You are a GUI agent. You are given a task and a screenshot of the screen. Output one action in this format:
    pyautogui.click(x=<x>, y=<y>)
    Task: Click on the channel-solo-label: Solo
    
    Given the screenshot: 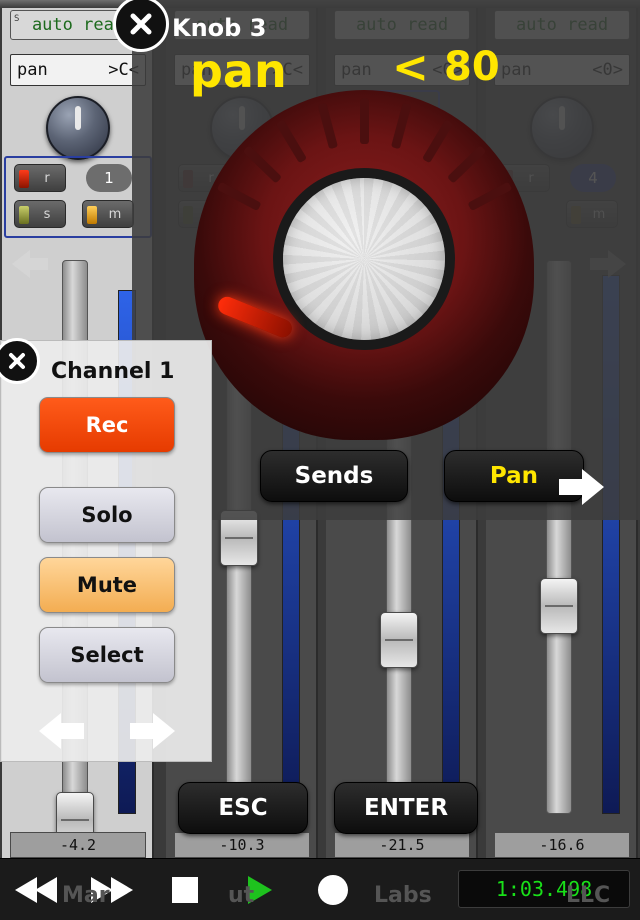 What is the action you would take?
    pyautogui.click(x=107, y=515)
    